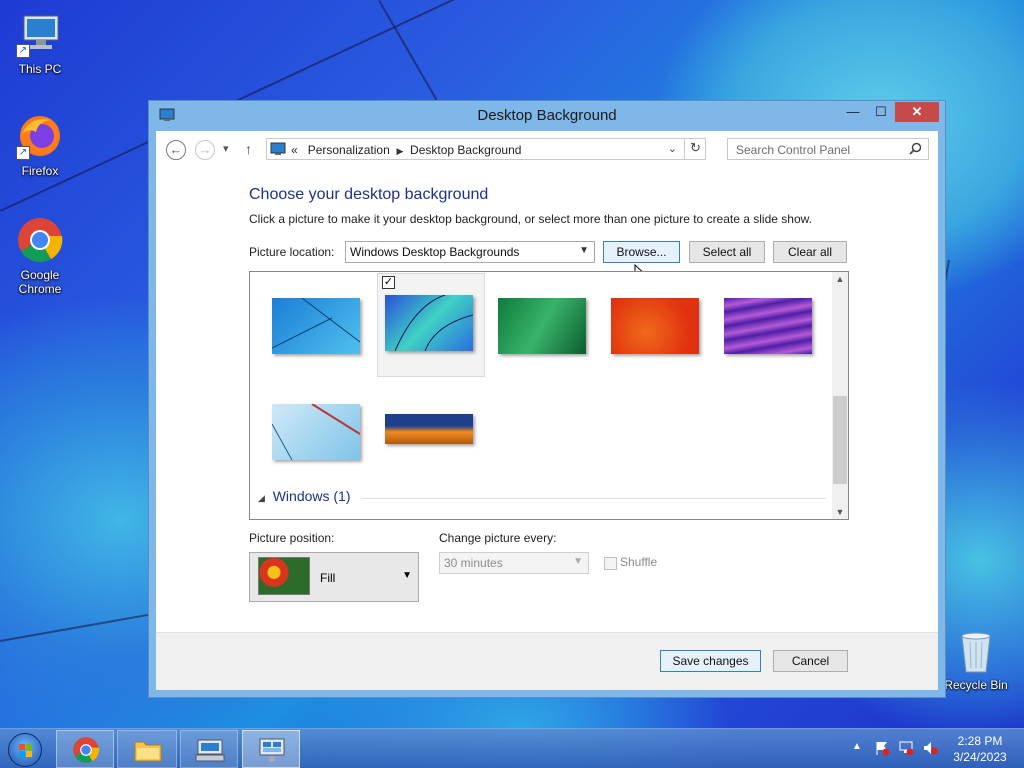 Image resolution: width=1024 pixels, height=768 pixels. Describe the element at coordinates (840, 279) in the screenshot. I see `scroll-up-icon: ▲` at that location.